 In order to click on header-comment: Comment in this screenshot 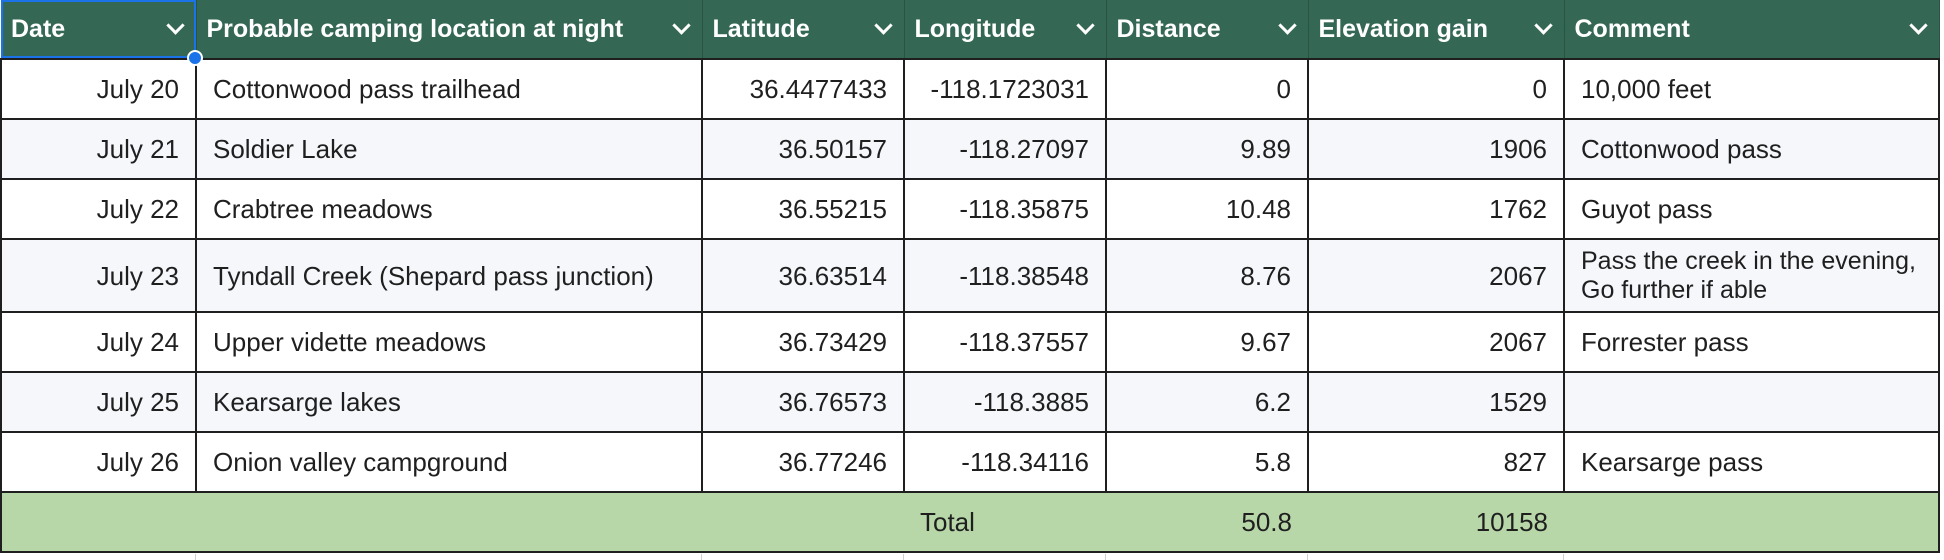, I will do `click(1752, 30)`.